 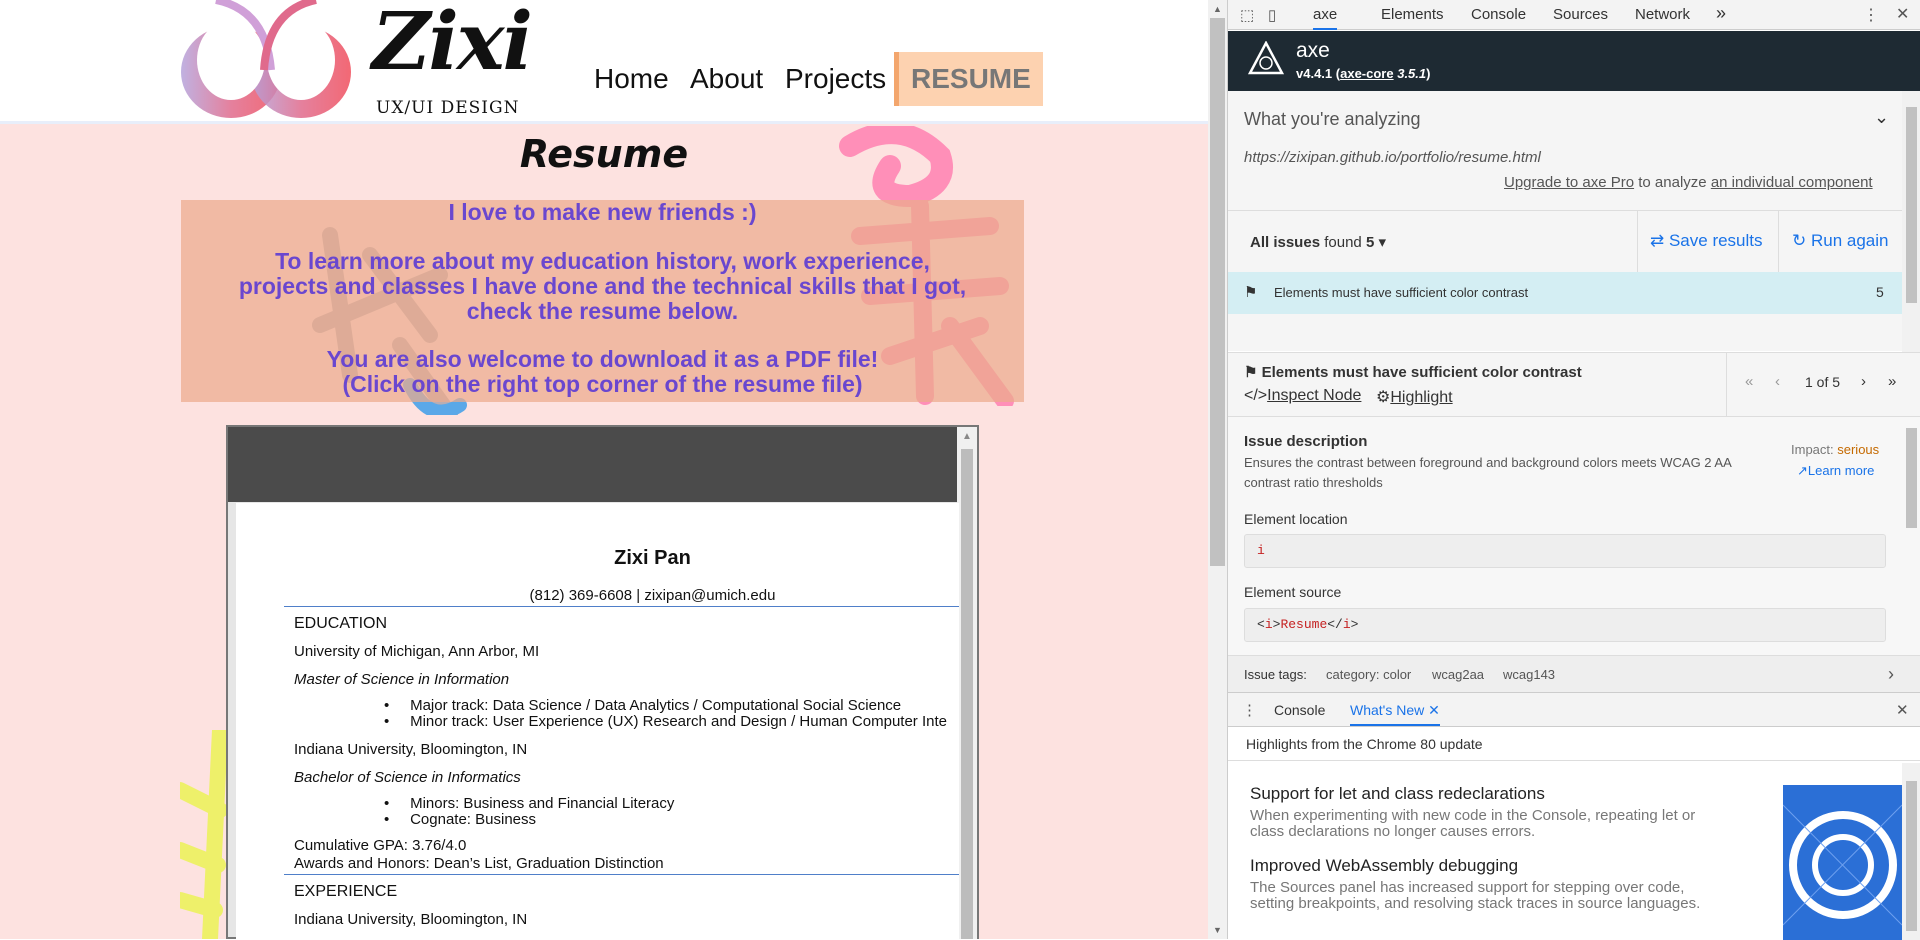 I want to click on degree-2: Bachelor of Science in Informatics, so click(x=407, y=777).